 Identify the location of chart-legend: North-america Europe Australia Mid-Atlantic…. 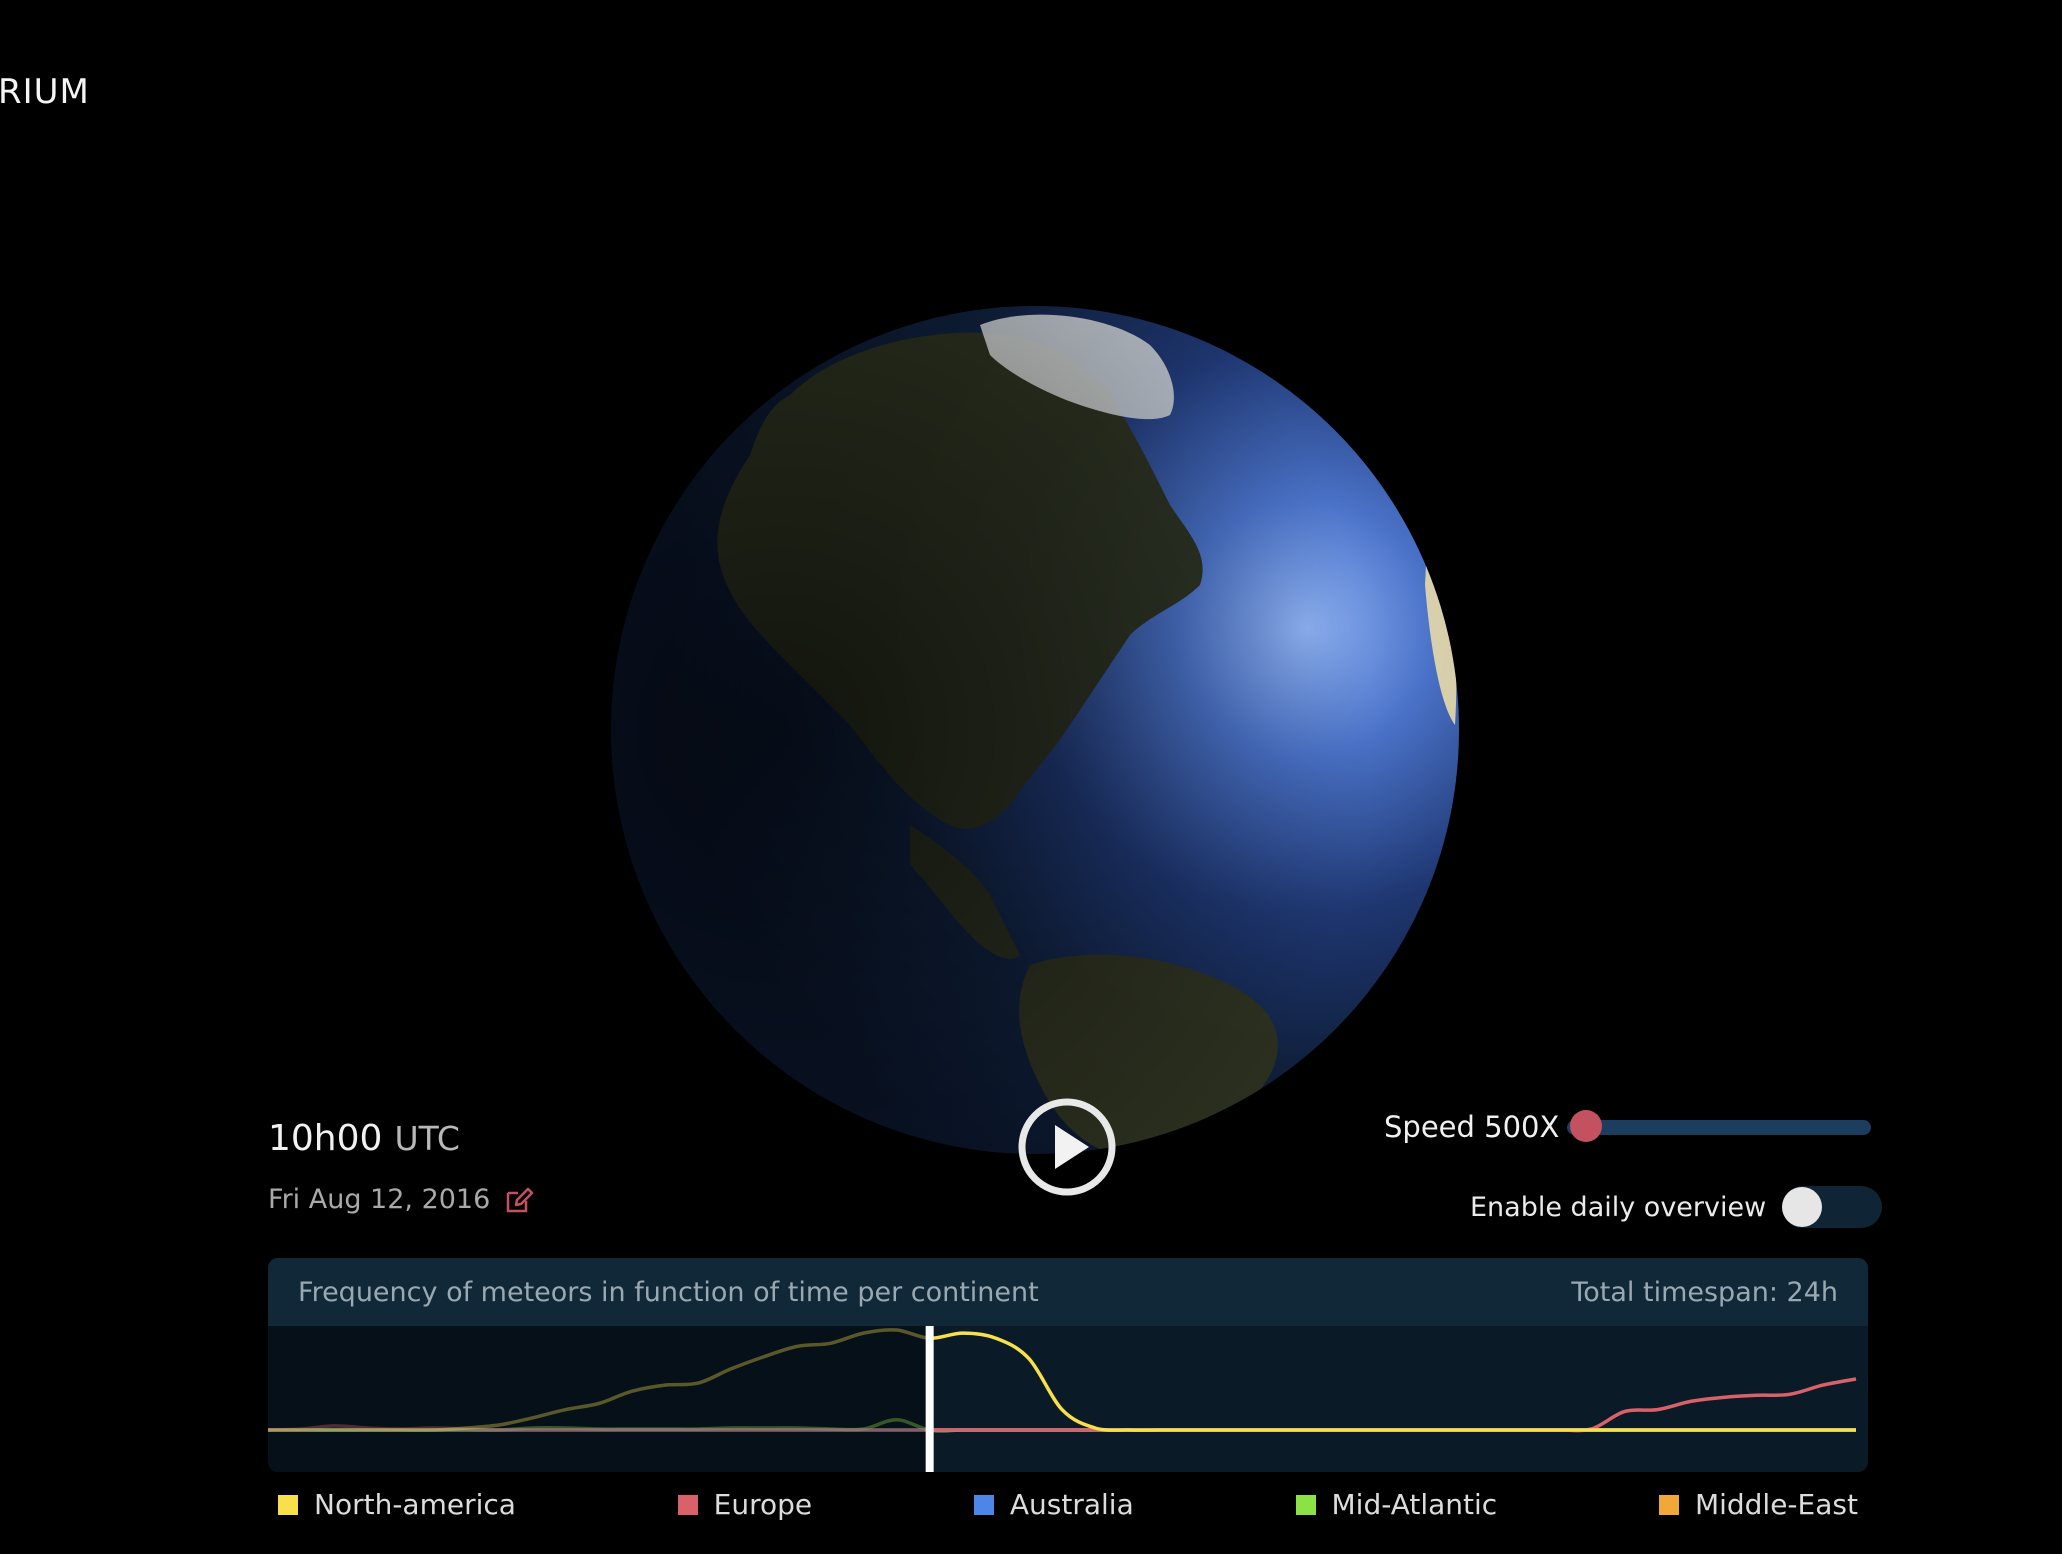
(1068, 1504).